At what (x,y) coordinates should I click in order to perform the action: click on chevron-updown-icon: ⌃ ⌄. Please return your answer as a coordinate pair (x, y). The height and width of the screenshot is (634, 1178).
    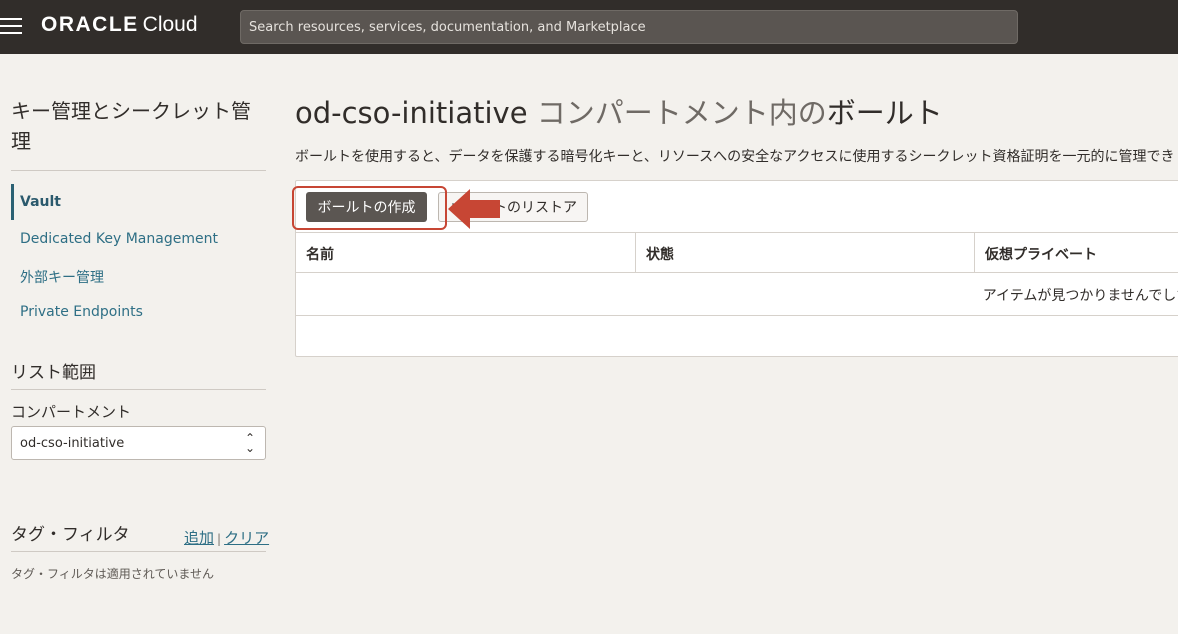
    Looking at the image, I should click on (249, 443).